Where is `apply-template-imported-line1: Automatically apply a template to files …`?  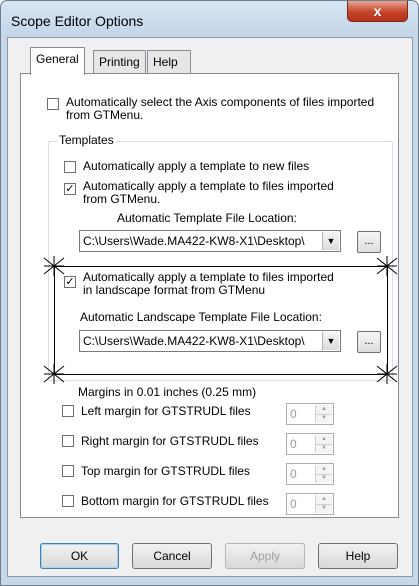
apply-template-imported-line1: Automatically apply a template to files … is located at coordinates (208, 186).